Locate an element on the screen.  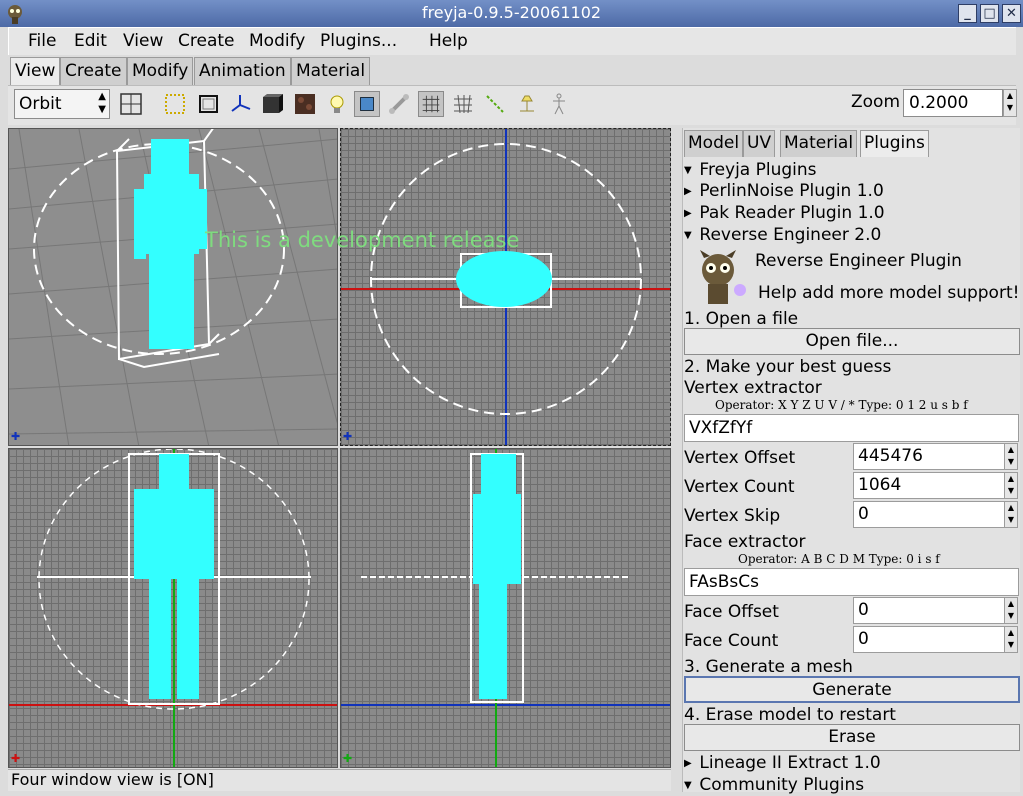
bounding-box-icon is located at coordinates (209, 104).